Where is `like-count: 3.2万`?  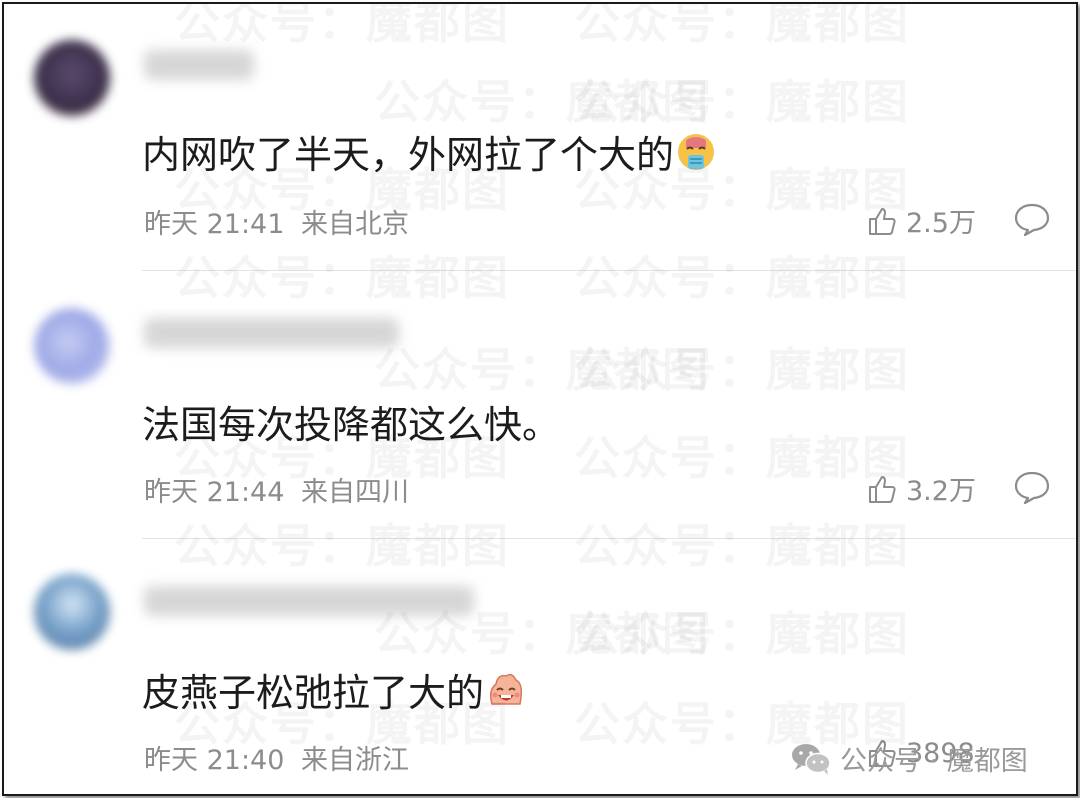
like-count: 3.2万 is located at coordinates (941, 491).